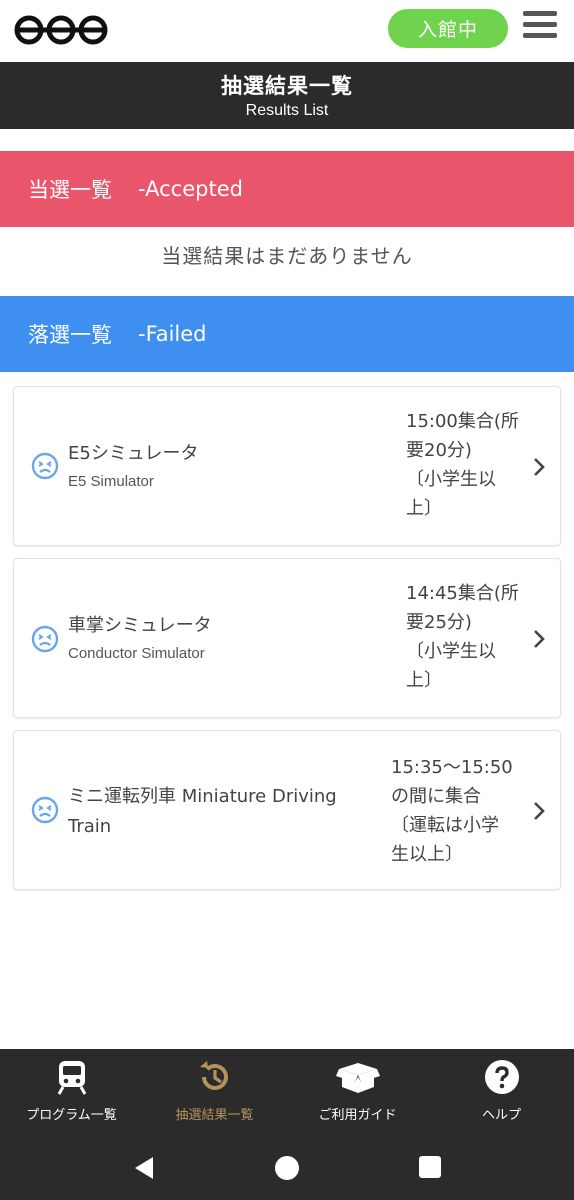 This screenshot has width=574, height=1200. Describe the element at coordinates (287, 334) in the screenshot. I see `failed-section-header: 落選一覧 -Failed` at that location.